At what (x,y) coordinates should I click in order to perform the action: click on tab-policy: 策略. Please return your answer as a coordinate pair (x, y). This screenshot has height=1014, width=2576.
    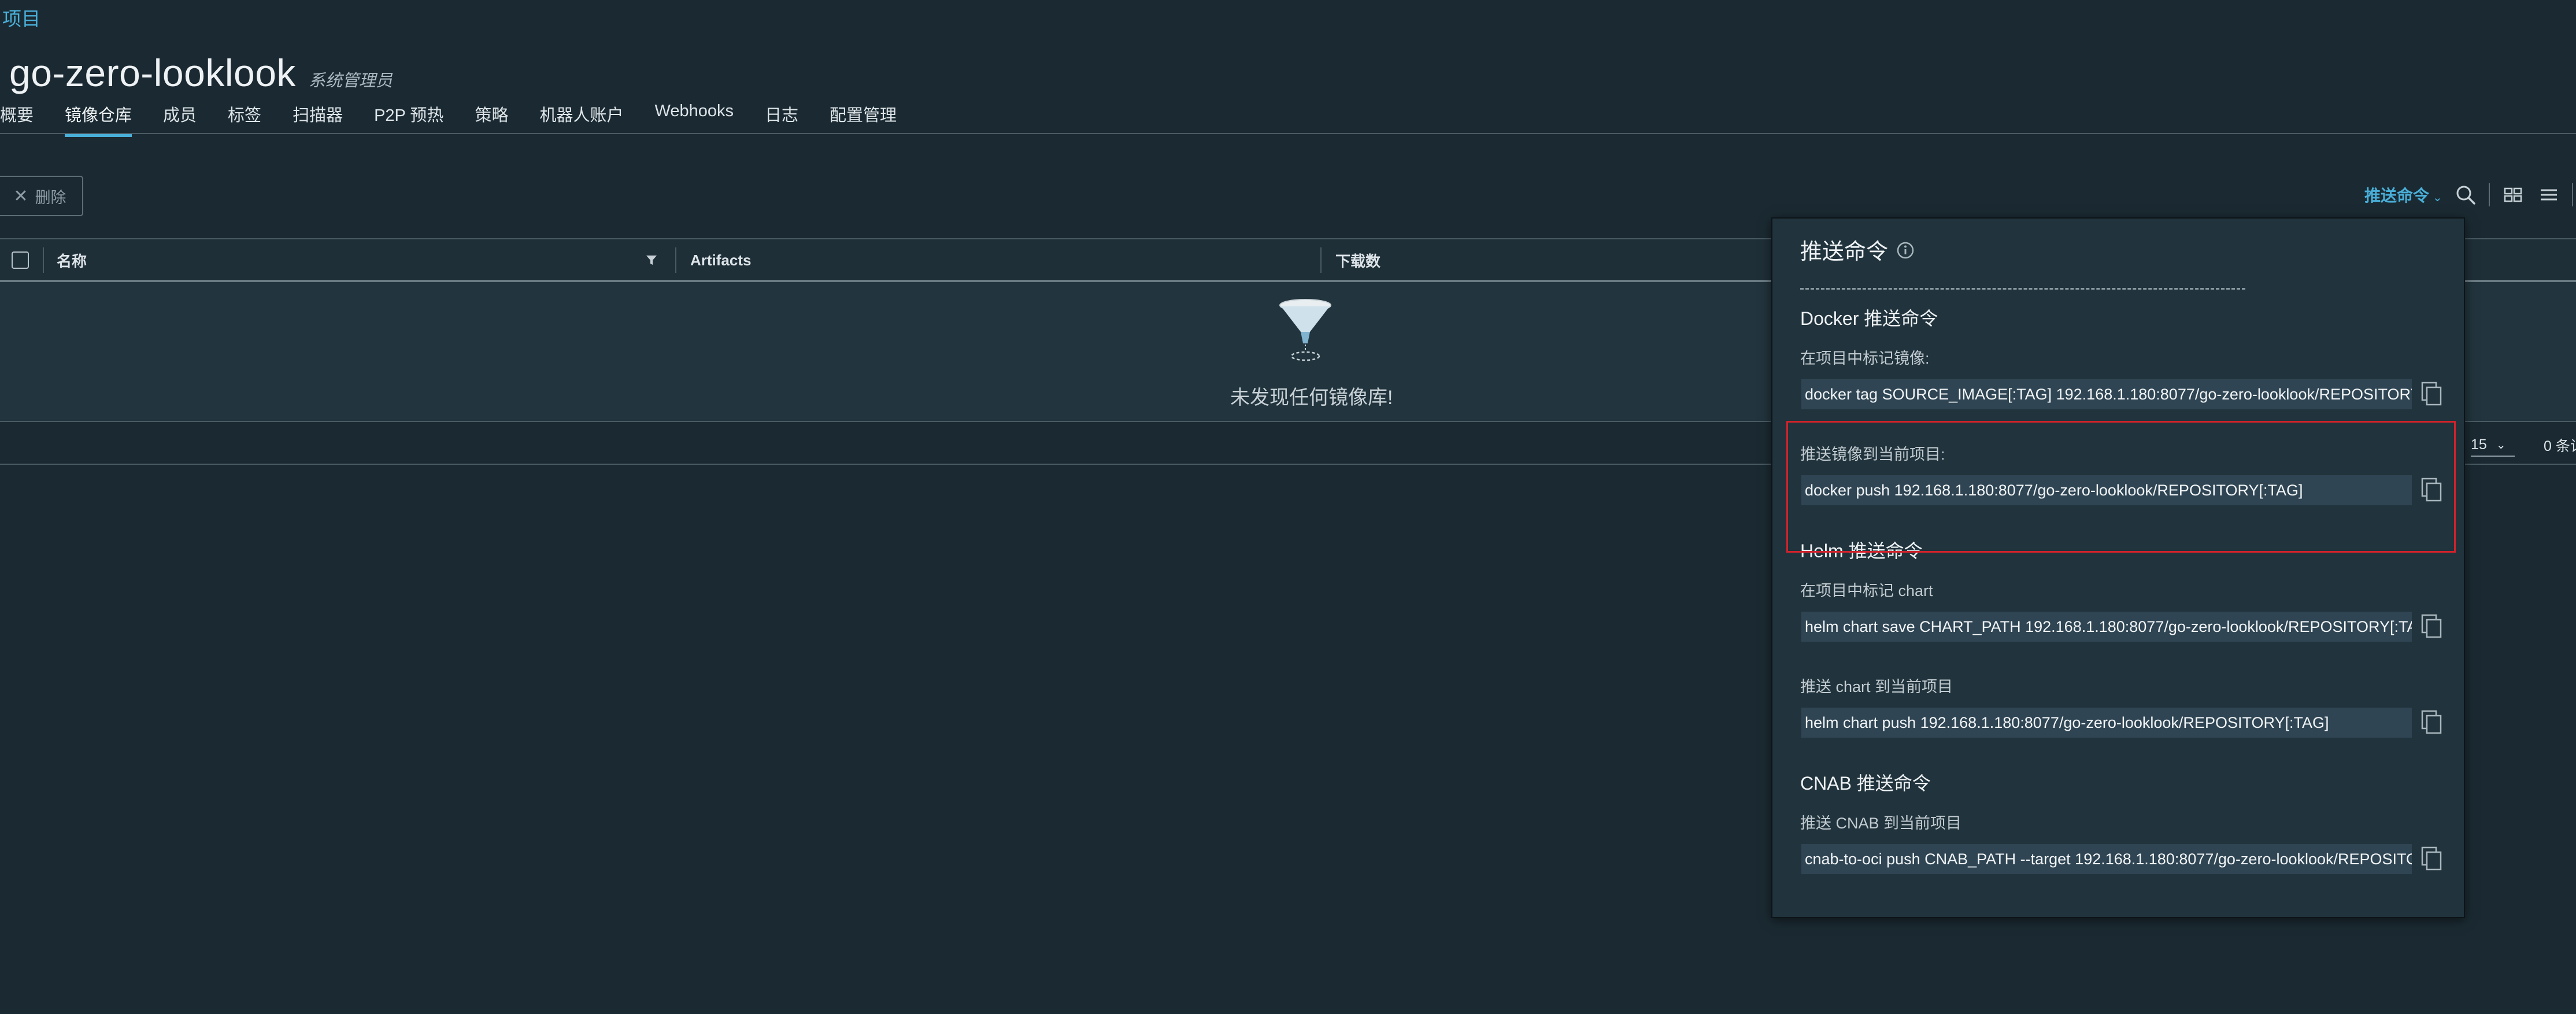
    Looking at the image, I should click on (492, 118).